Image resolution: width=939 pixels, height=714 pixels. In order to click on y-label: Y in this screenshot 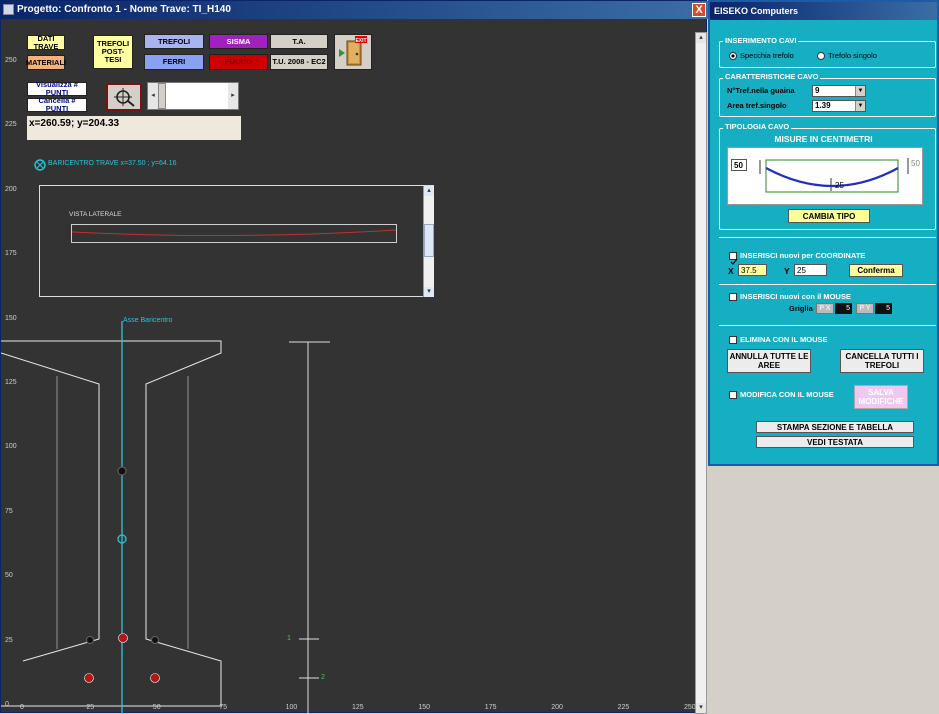, I will do `click(787, 271)`.